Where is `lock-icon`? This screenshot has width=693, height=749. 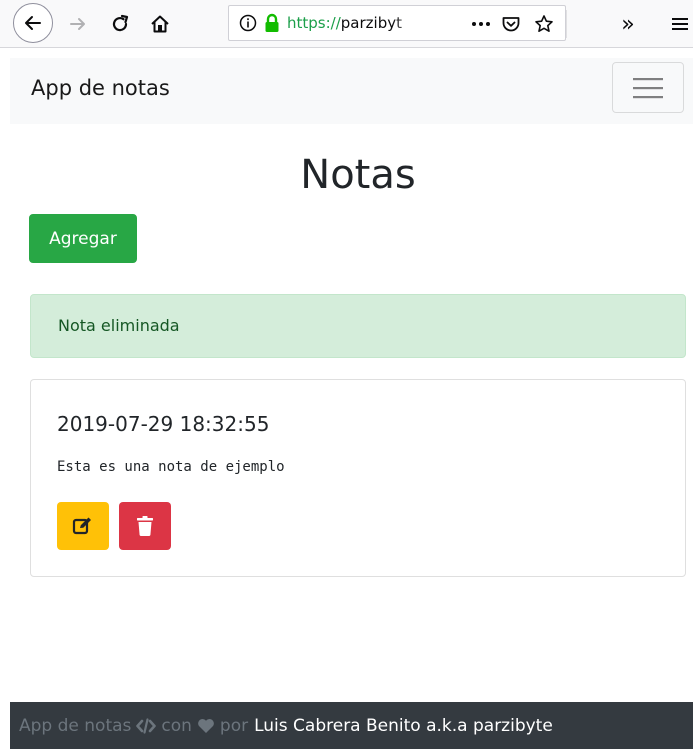 lock-icon is located at coordinates (272, 23).